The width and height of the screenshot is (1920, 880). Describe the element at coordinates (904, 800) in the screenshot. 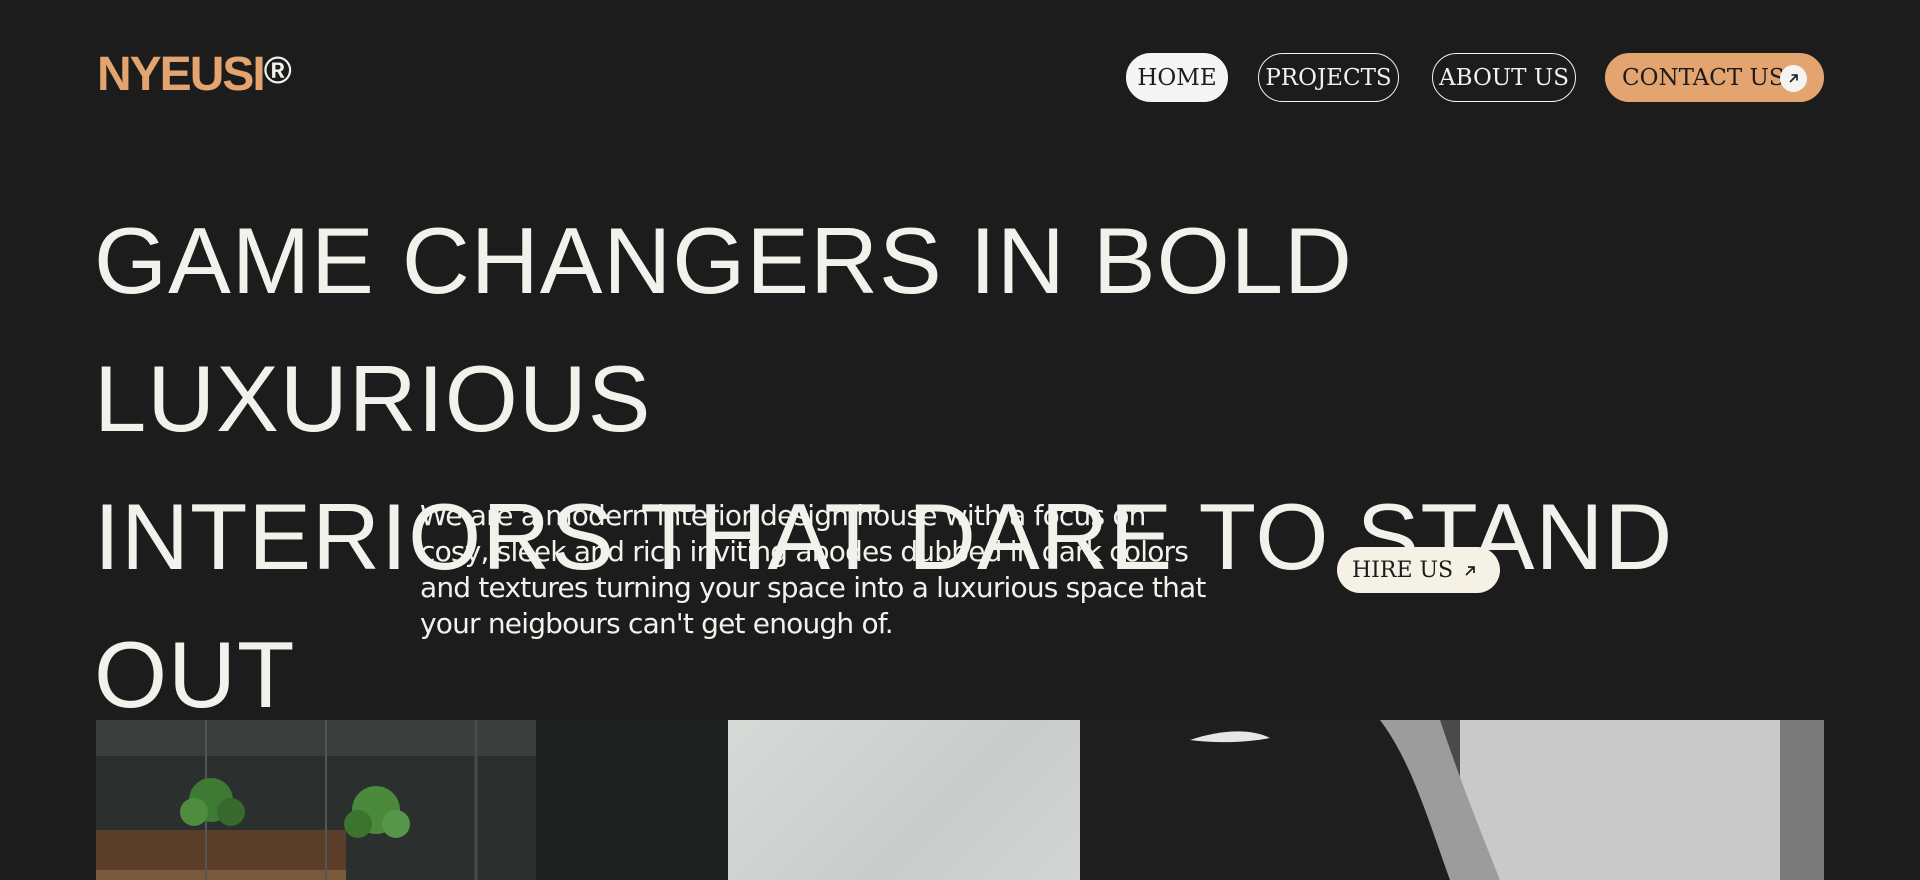

I see `wall-texture-image` at that location.